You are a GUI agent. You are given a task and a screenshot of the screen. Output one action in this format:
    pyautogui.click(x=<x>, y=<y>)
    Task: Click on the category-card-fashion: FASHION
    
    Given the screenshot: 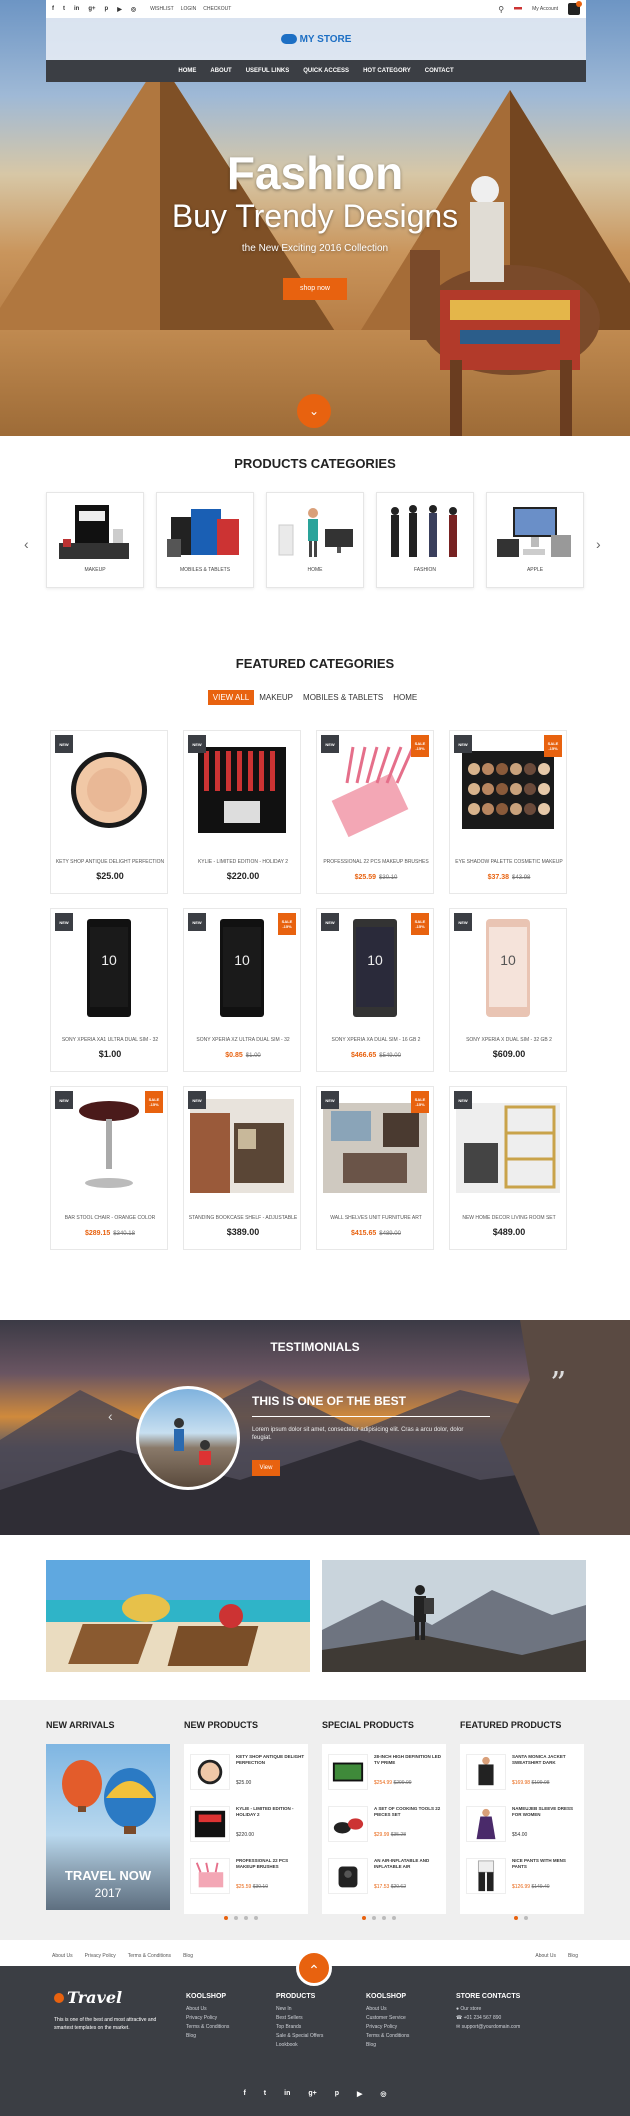 What is the action you would take?
    pyautogui.click(x=425, y=540)
    